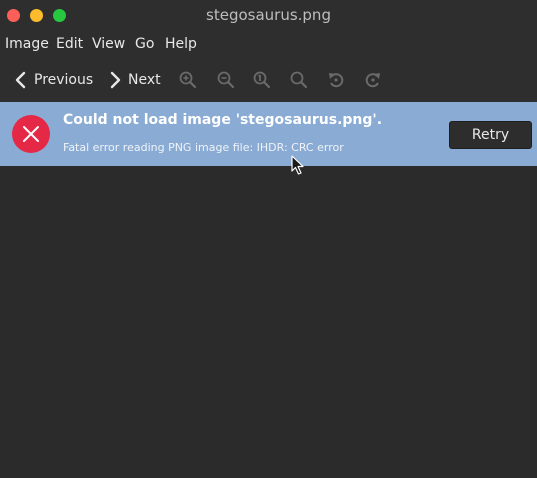  Describe the element at coordinates (297, 165) in the screenshot. I see `mouse-pointer-icon` at that location.